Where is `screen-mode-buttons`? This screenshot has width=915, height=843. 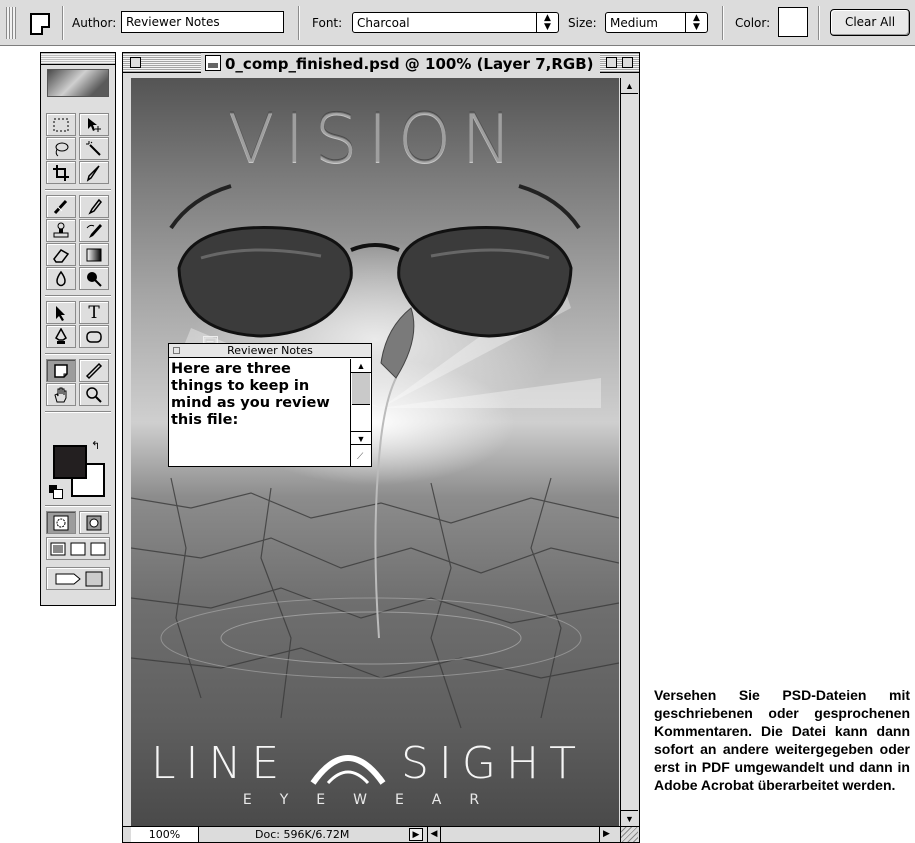 screen-mode-buttons is located at coordinates (78, 548).